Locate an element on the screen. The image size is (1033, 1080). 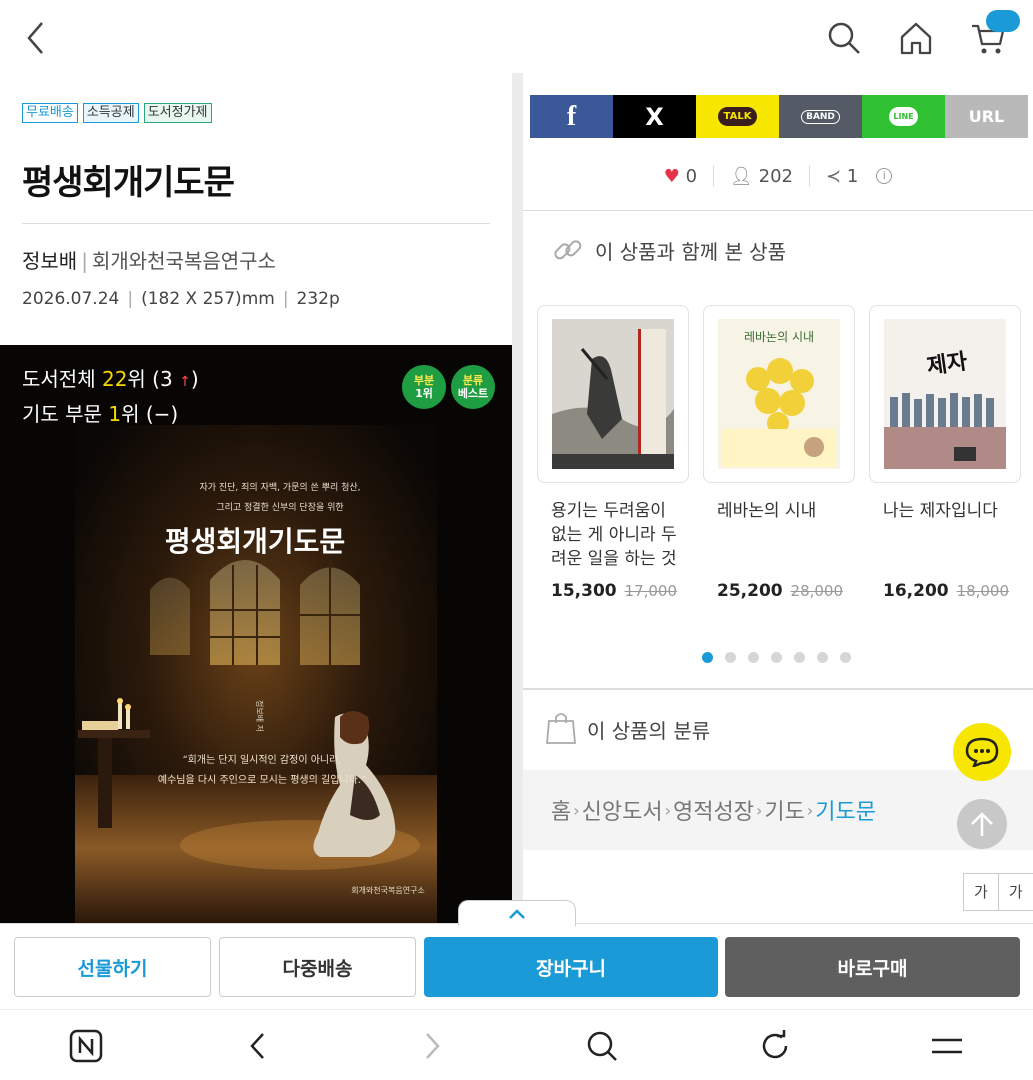
share-icon: ≺ is located at coordinates (834, 176).